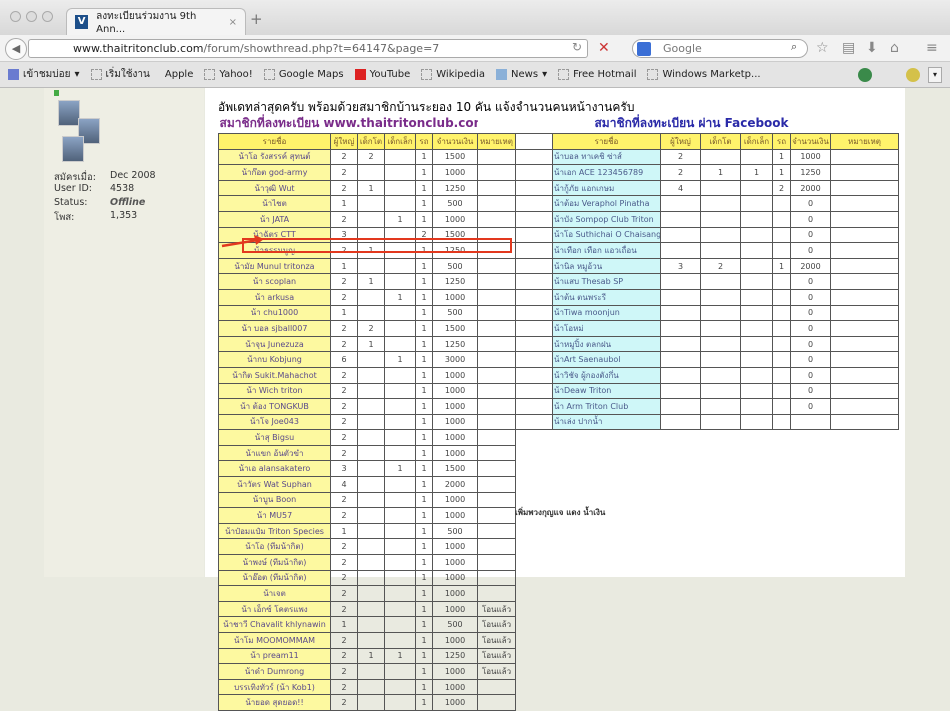  What do you see at coordinates (371, 141) in the screenshot?
I see `column-header: เด็กโต` at bounding box center [371, 141].